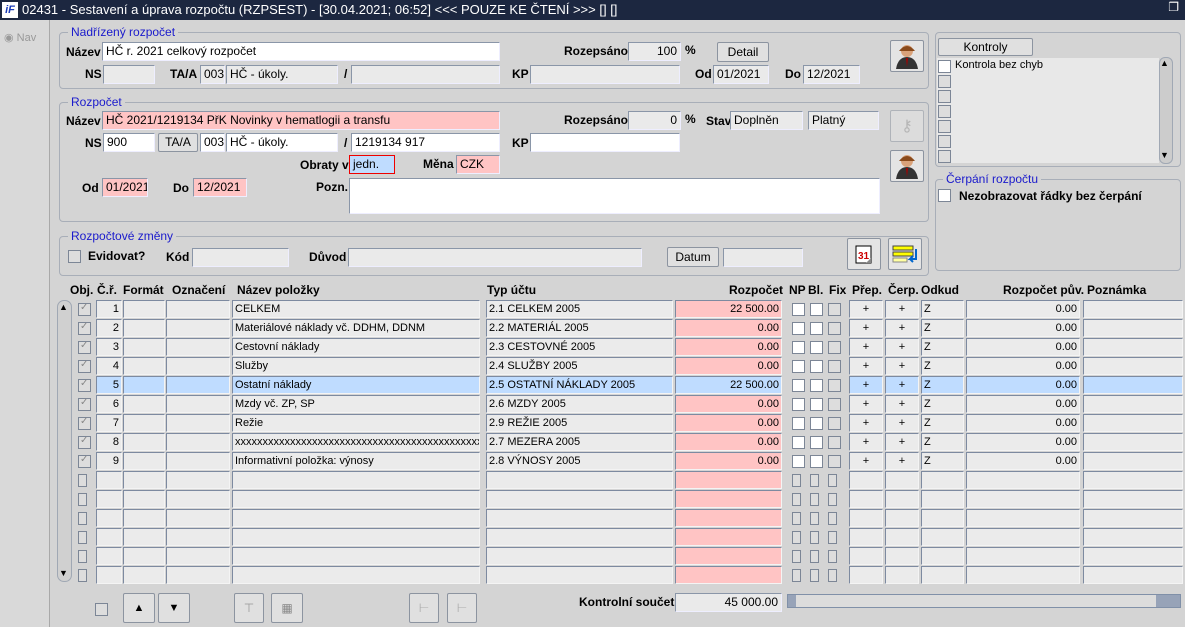 Image resolution: width=1185 pixels, height=627 pixels. What do you see at coordinates (985, 47) in the screenshot?
I see `kontroly-button: Kontroly` at bounding box center [985, 47].